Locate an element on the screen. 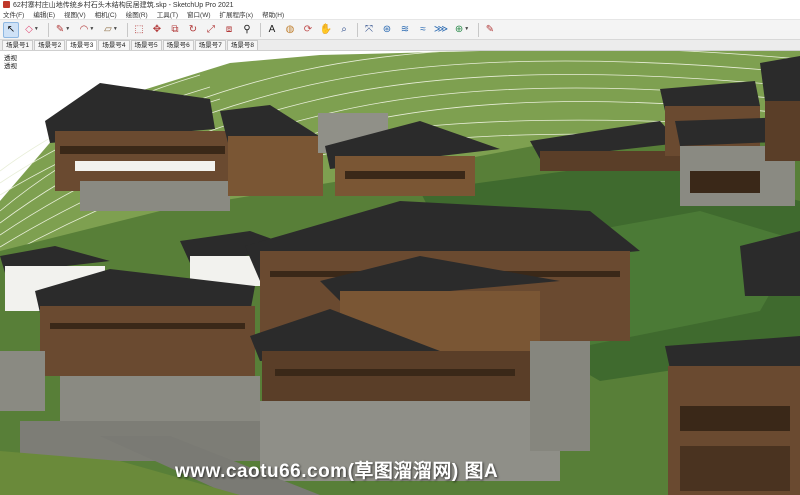 The width and height of the screenshot is (800, 495). orbit-icon: ⟳ is located at coordinates (308, 29).